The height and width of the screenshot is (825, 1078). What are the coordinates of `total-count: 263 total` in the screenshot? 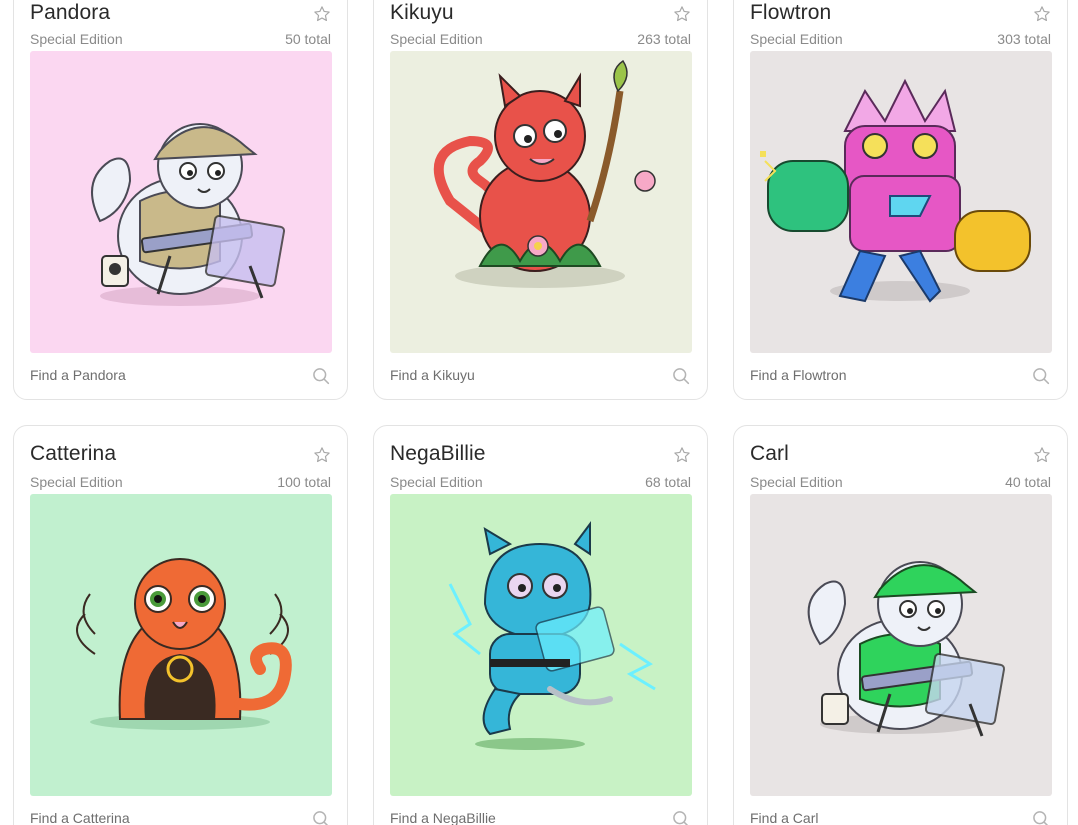 It's located at (664, 39).